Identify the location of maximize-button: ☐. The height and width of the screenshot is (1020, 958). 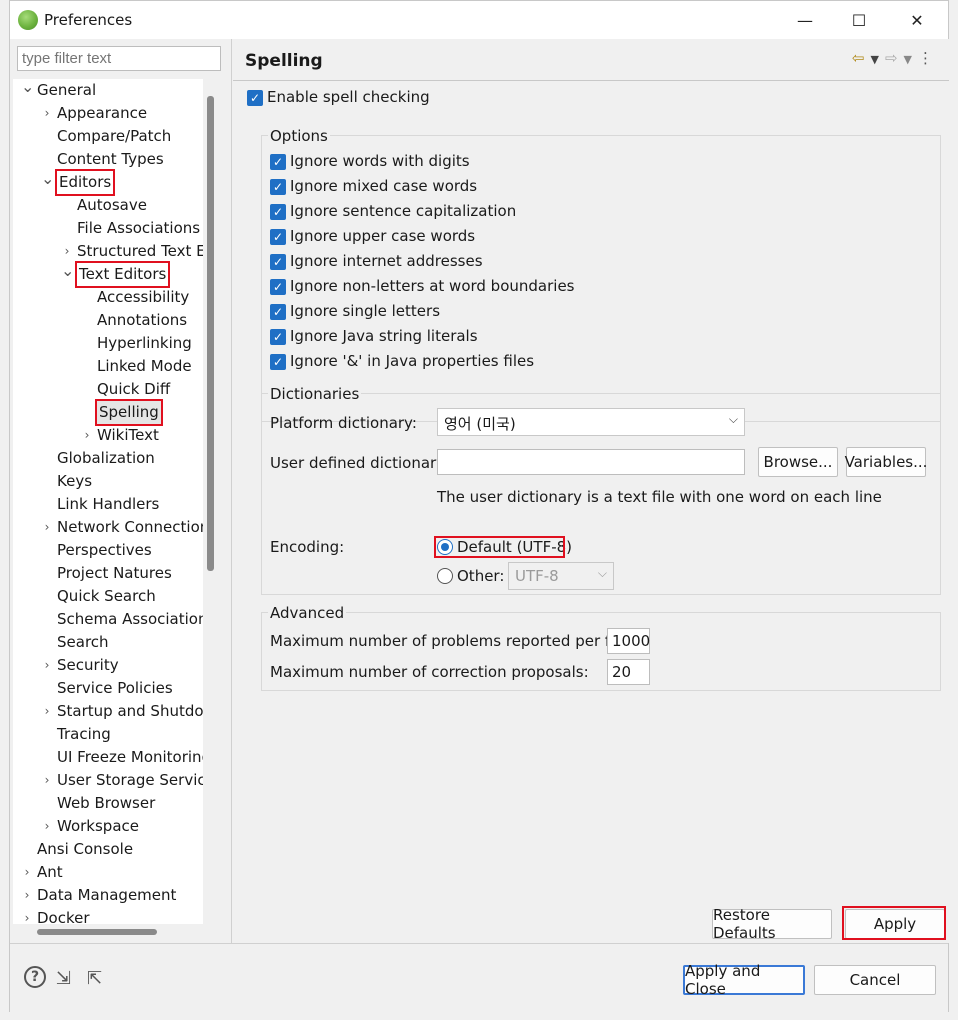
(859, 20).